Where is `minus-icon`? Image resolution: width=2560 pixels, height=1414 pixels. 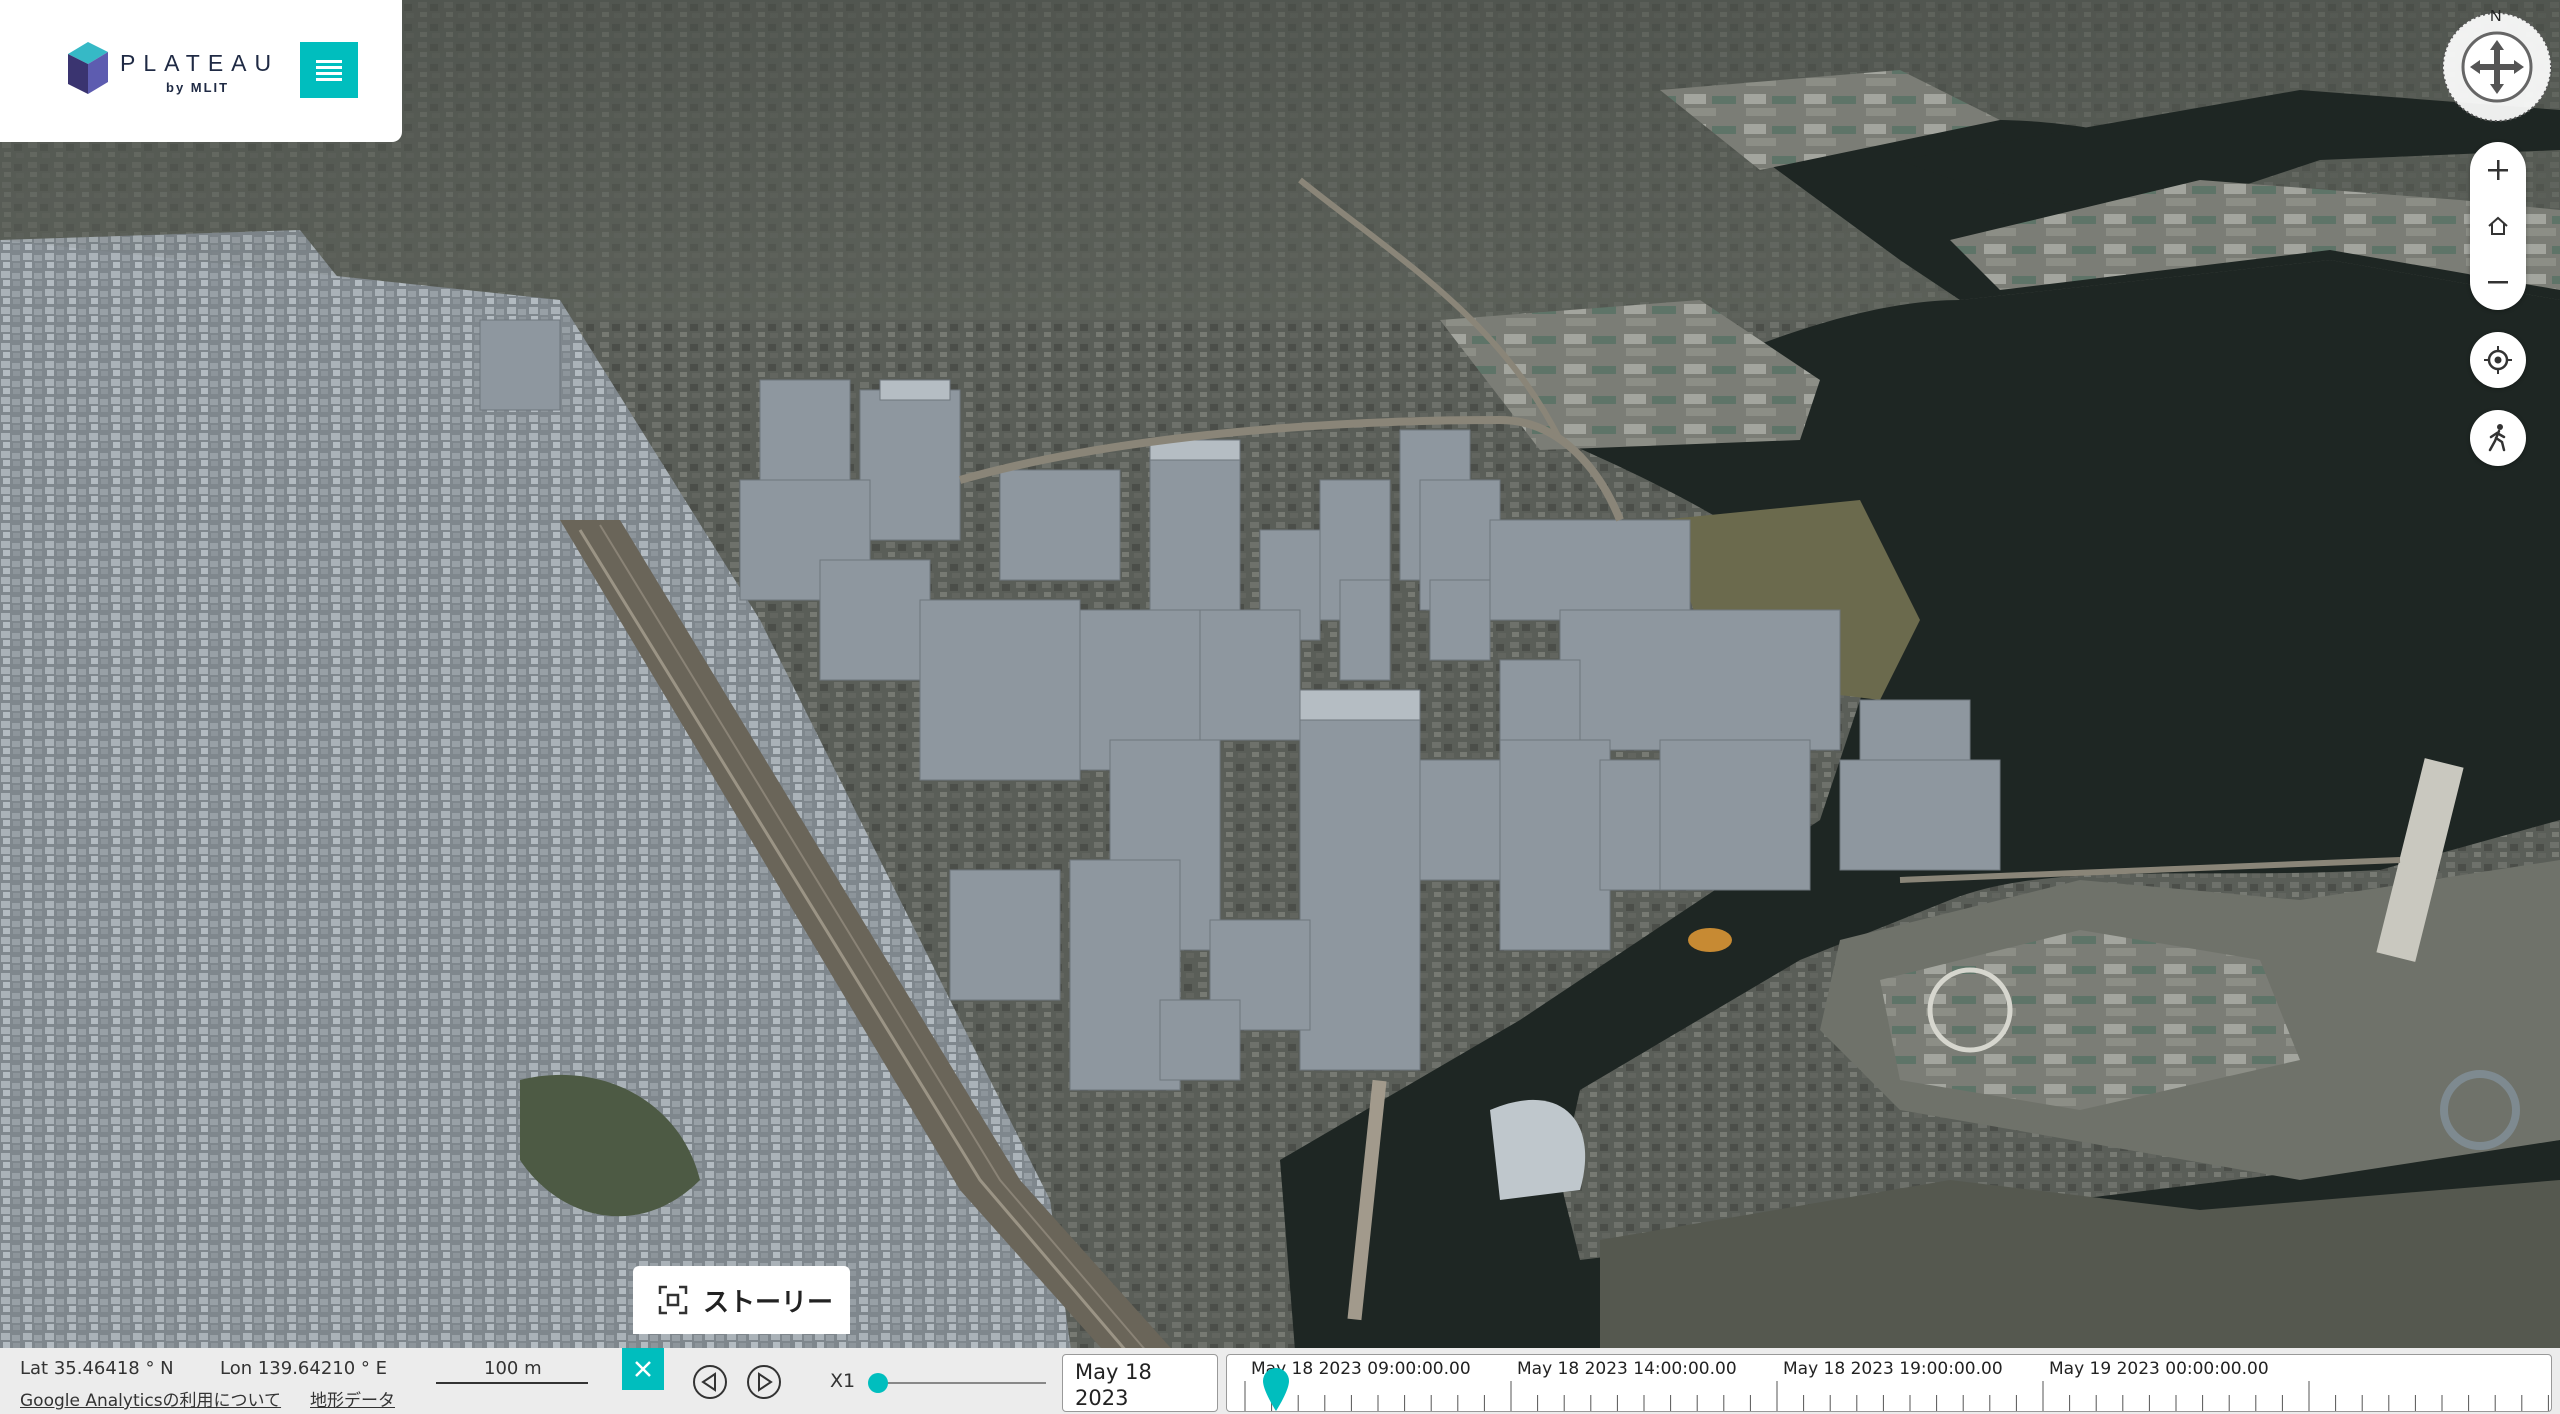
minus-icon is located at coordinates (2498, 282).